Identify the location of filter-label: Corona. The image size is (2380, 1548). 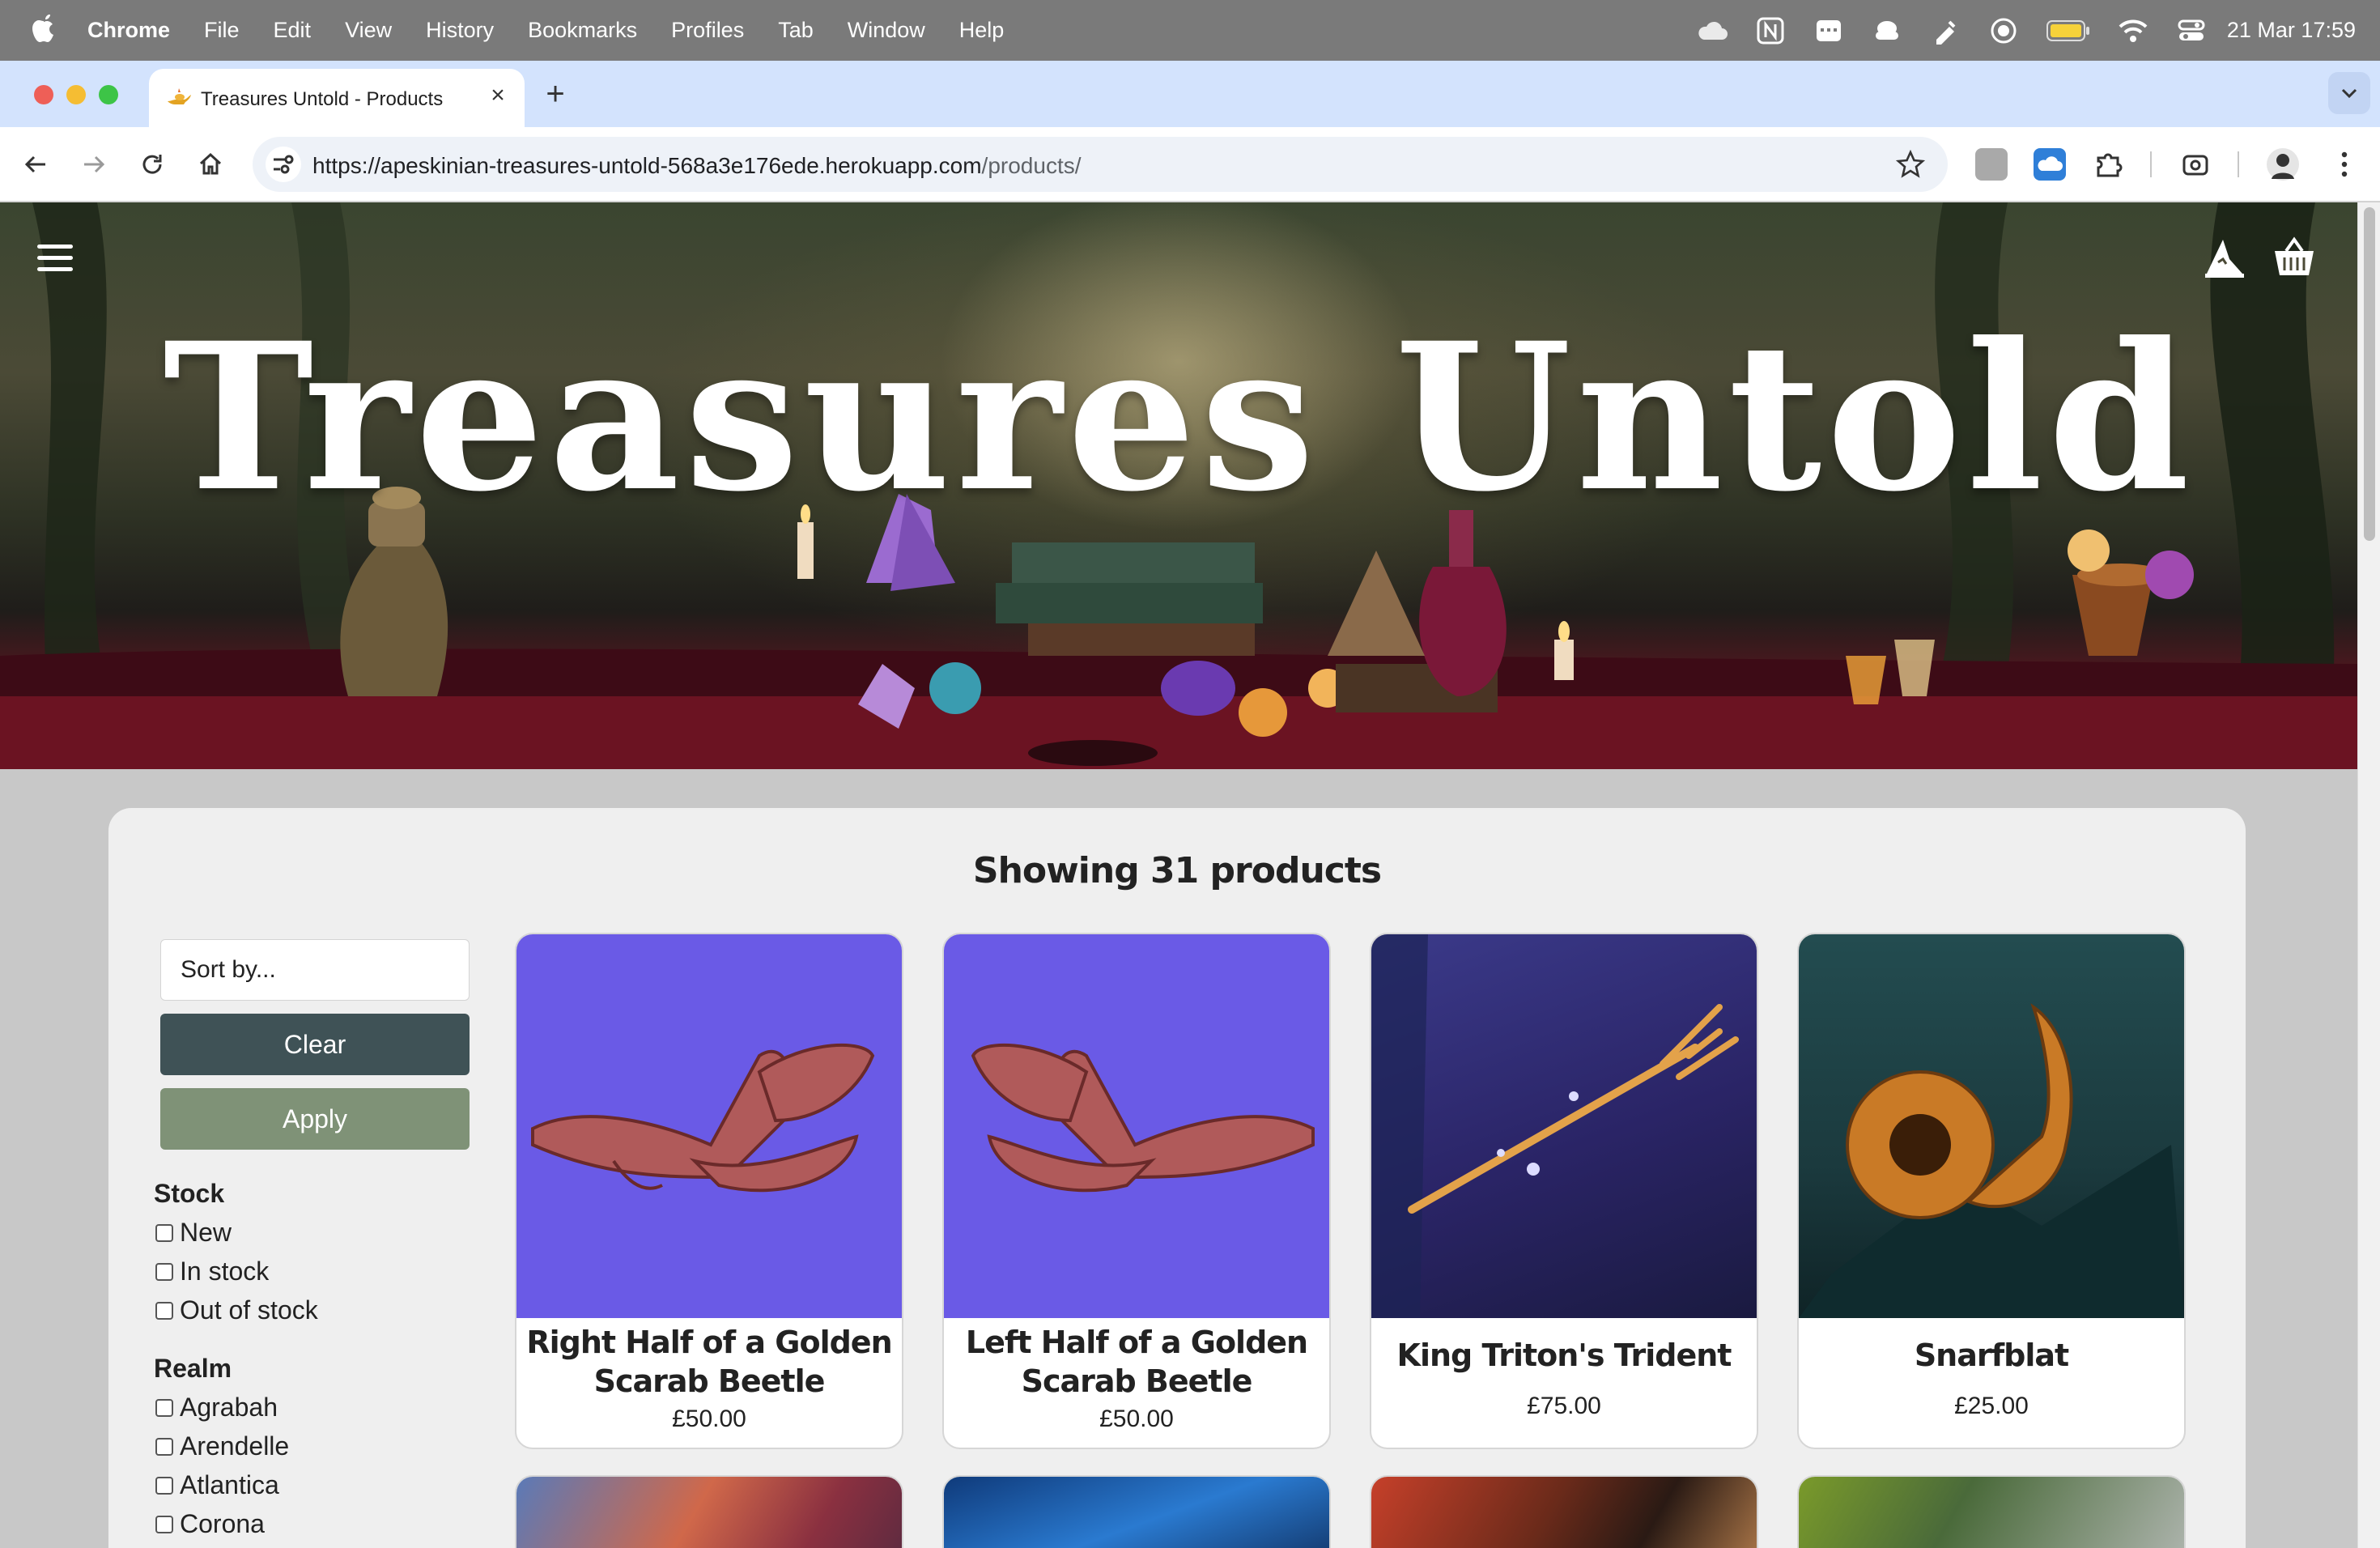
(223, 1523).